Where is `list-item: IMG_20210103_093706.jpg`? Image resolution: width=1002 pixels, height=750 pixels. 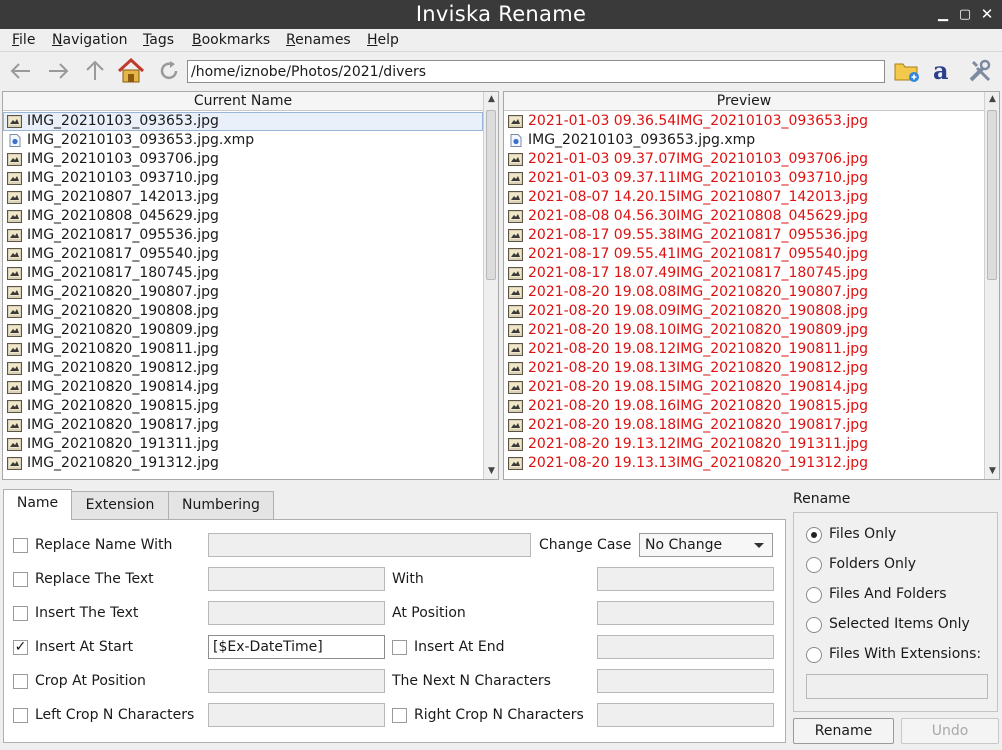 list-item: IMG_20210103_093706.jpg is located at coordinates (243, 159).